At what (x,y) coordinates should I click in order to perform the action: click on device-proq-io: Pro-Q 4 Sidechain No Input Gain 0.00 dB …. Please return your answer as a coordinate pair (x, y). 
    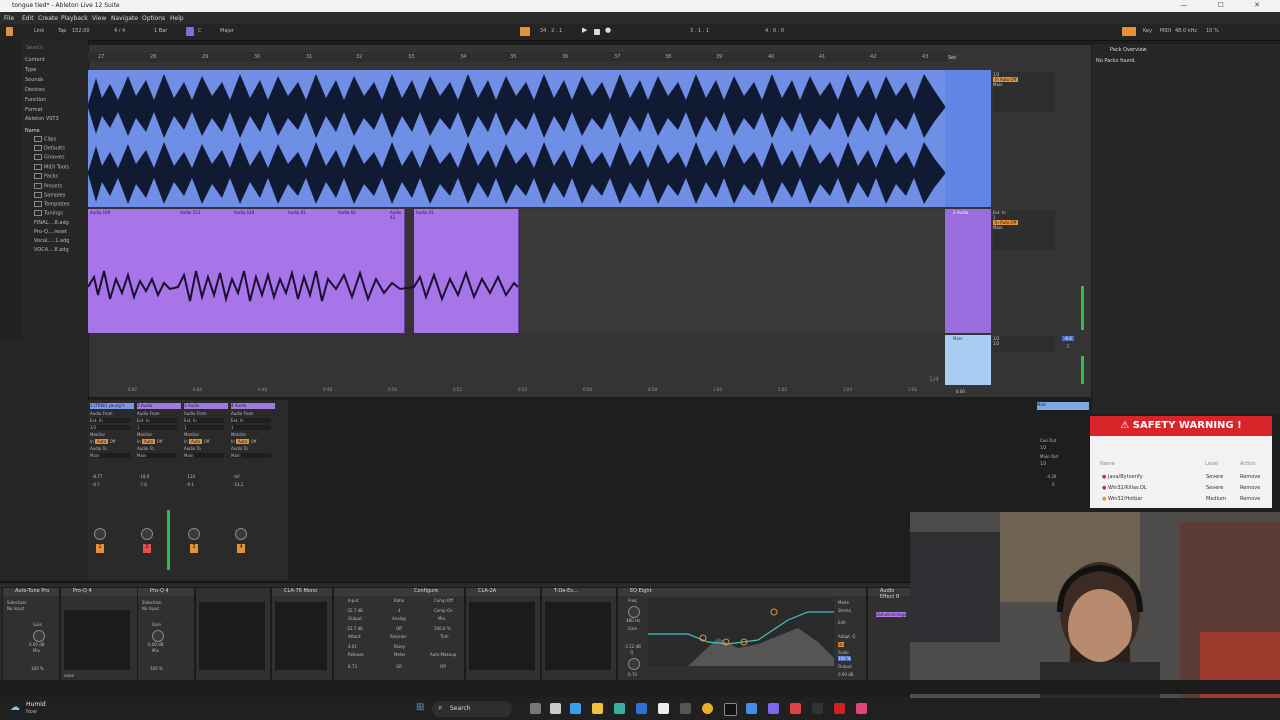
    Looking at the image, I should click on (166, 634).